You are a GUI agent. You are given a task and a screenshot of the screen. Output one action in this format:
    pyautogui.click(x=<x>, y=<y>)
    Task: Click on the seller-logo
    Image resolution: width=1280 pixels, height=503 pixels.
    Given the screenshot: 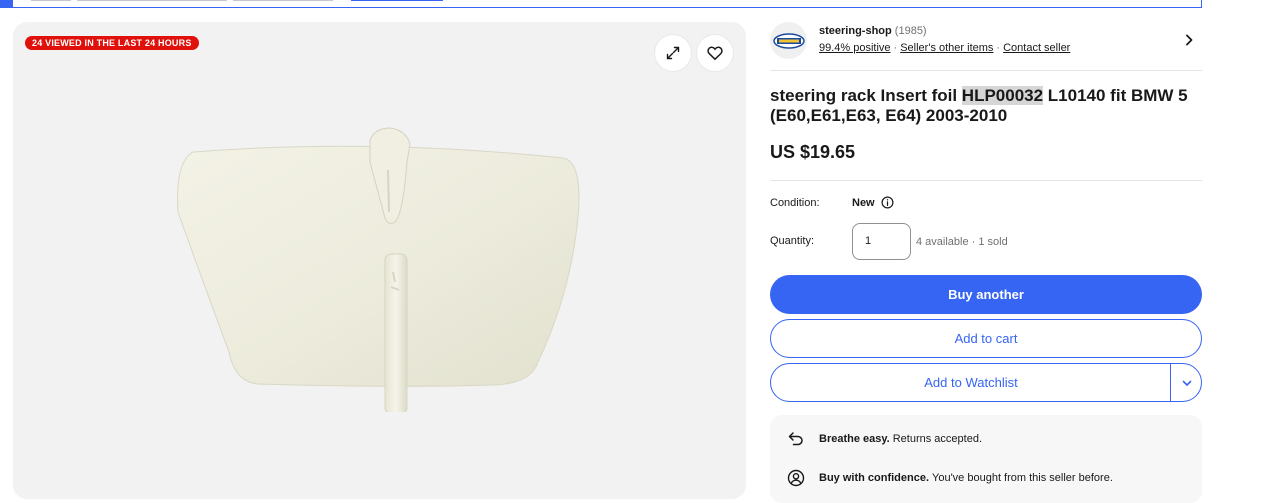 What is the action you would take?
    pyautogui.click(x=788, y=40)
    